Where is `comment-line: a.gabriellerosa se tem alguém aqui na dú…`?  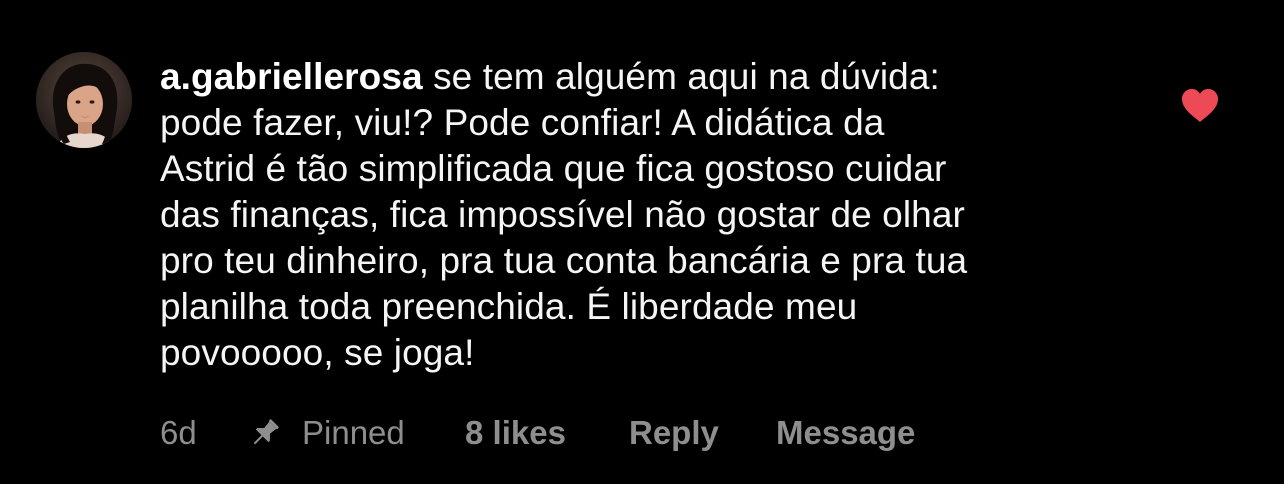
comment-line: a.gabriellerosa se tem alguém aqui na dú… is located at coordinates (650, 77).